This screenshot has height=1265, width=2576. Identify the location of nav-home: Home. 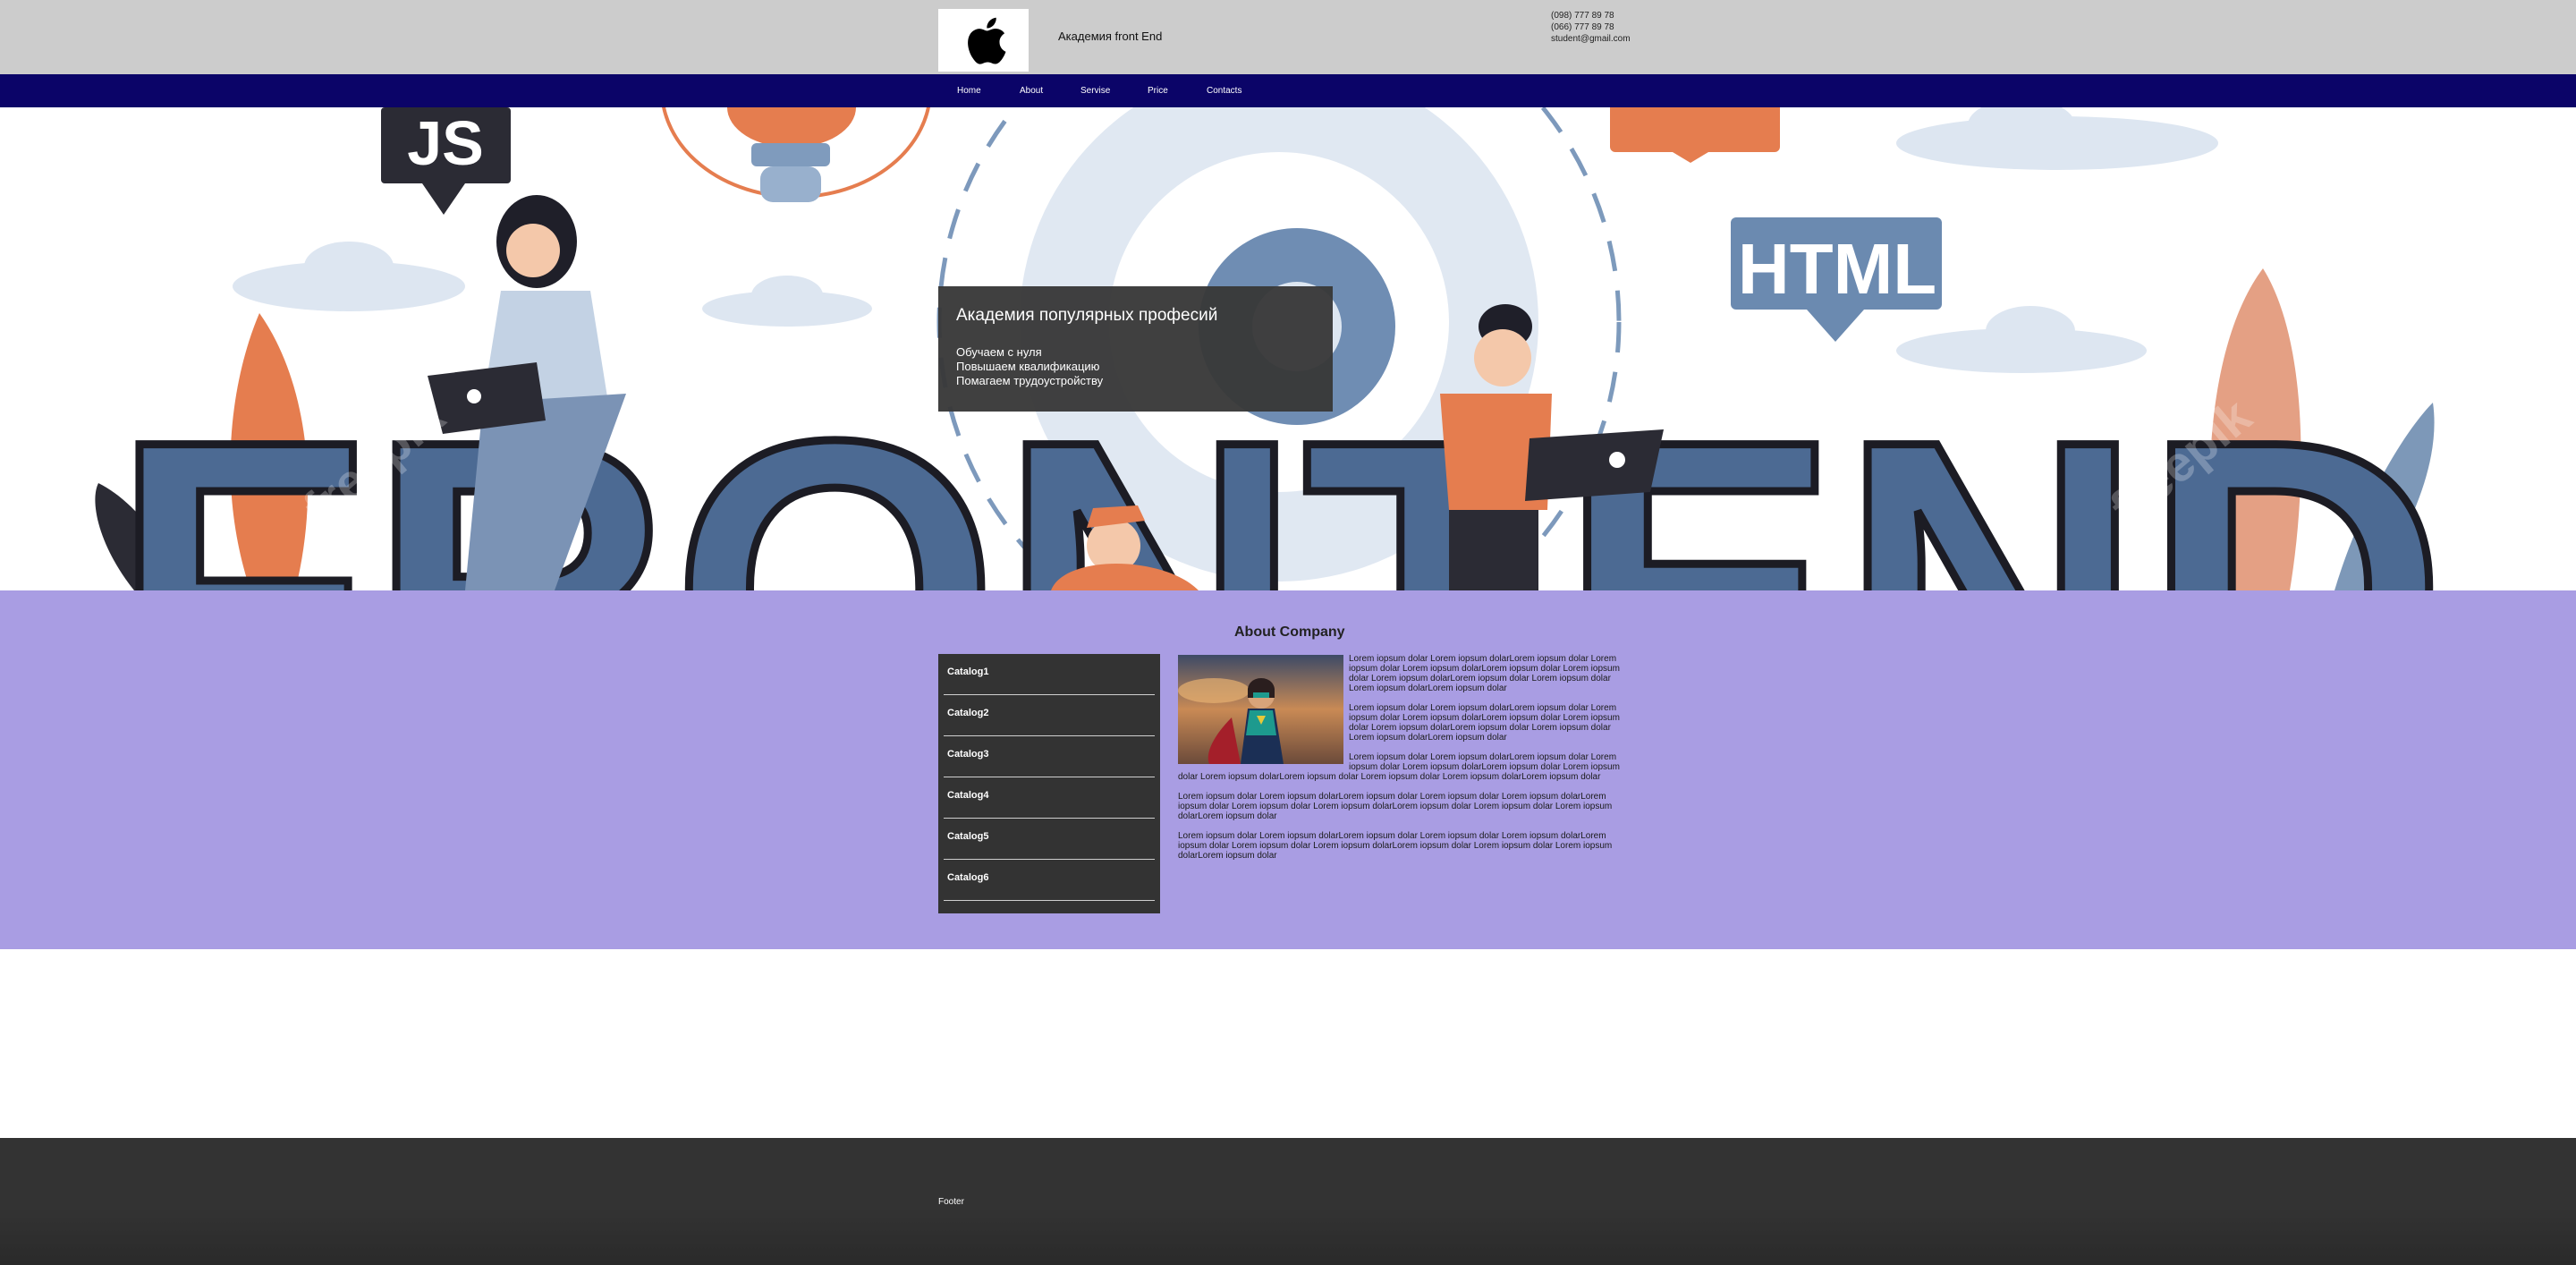
(969, 91).